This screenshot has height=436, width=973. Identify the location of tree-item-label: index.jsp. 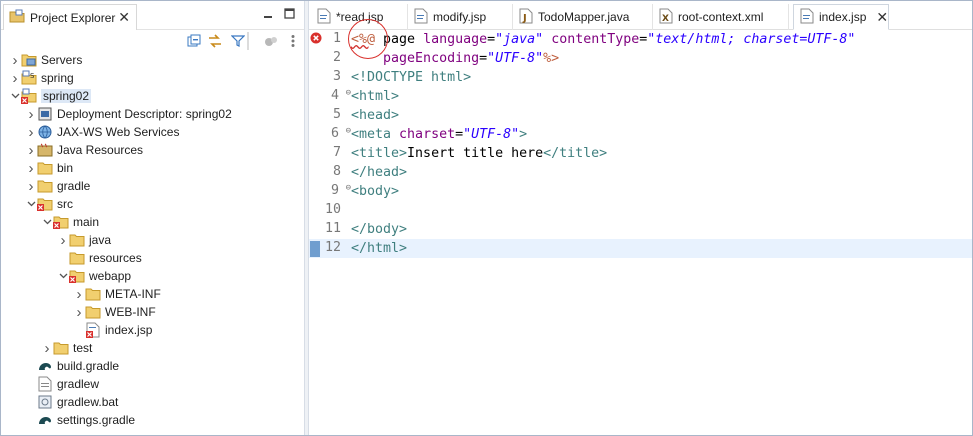
(129, 330).